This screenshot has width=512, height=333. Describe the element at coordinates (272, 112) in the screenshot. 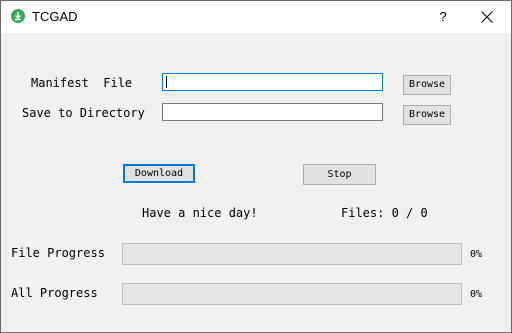

I see `save-directory-input` at that location.